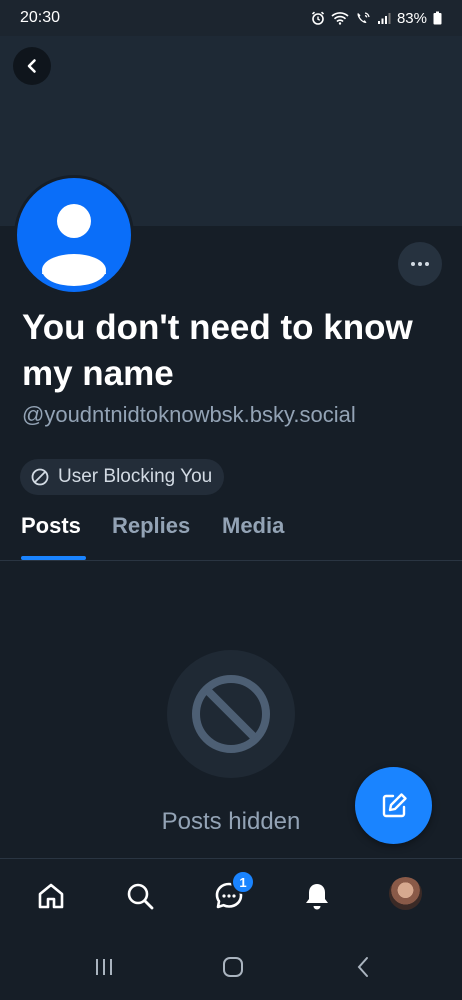  I want to click on home-system-button, so click(233, 967).